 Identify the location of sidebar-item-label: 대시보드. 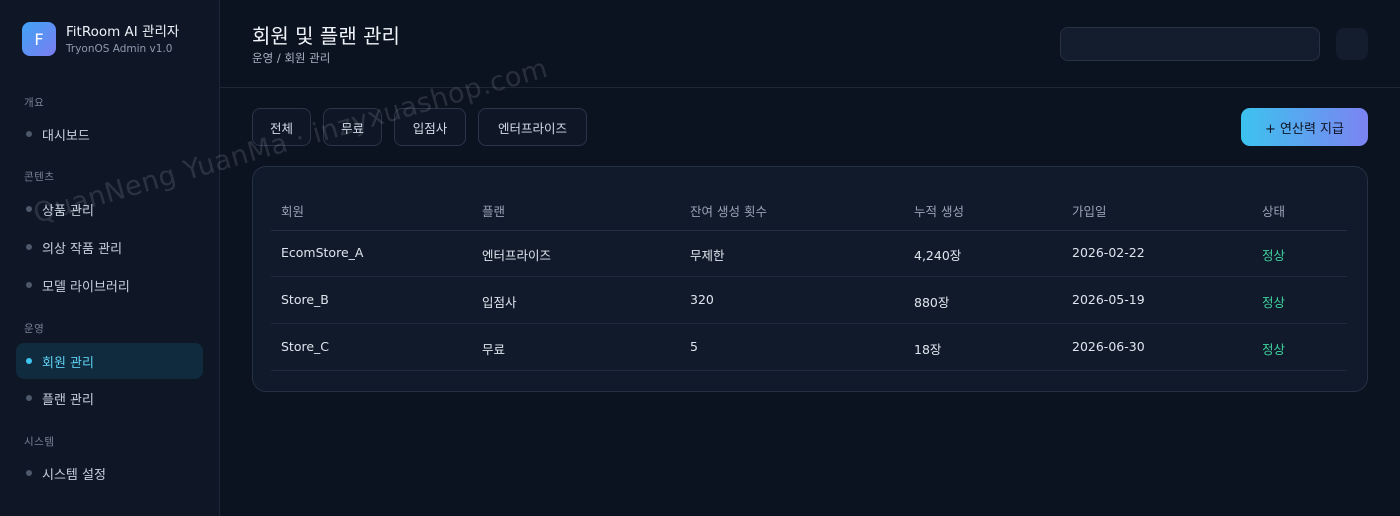
(66, 136).